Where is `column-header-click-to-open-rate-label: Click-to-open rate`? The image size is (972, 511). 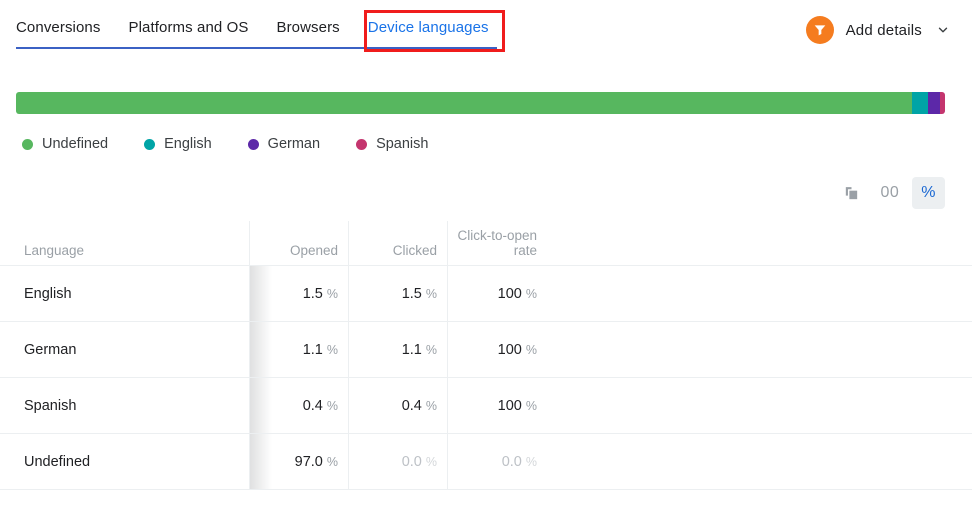
column-header-click-to-open-rate-label: Click-to-open rate is located at coordinates (497, 243).